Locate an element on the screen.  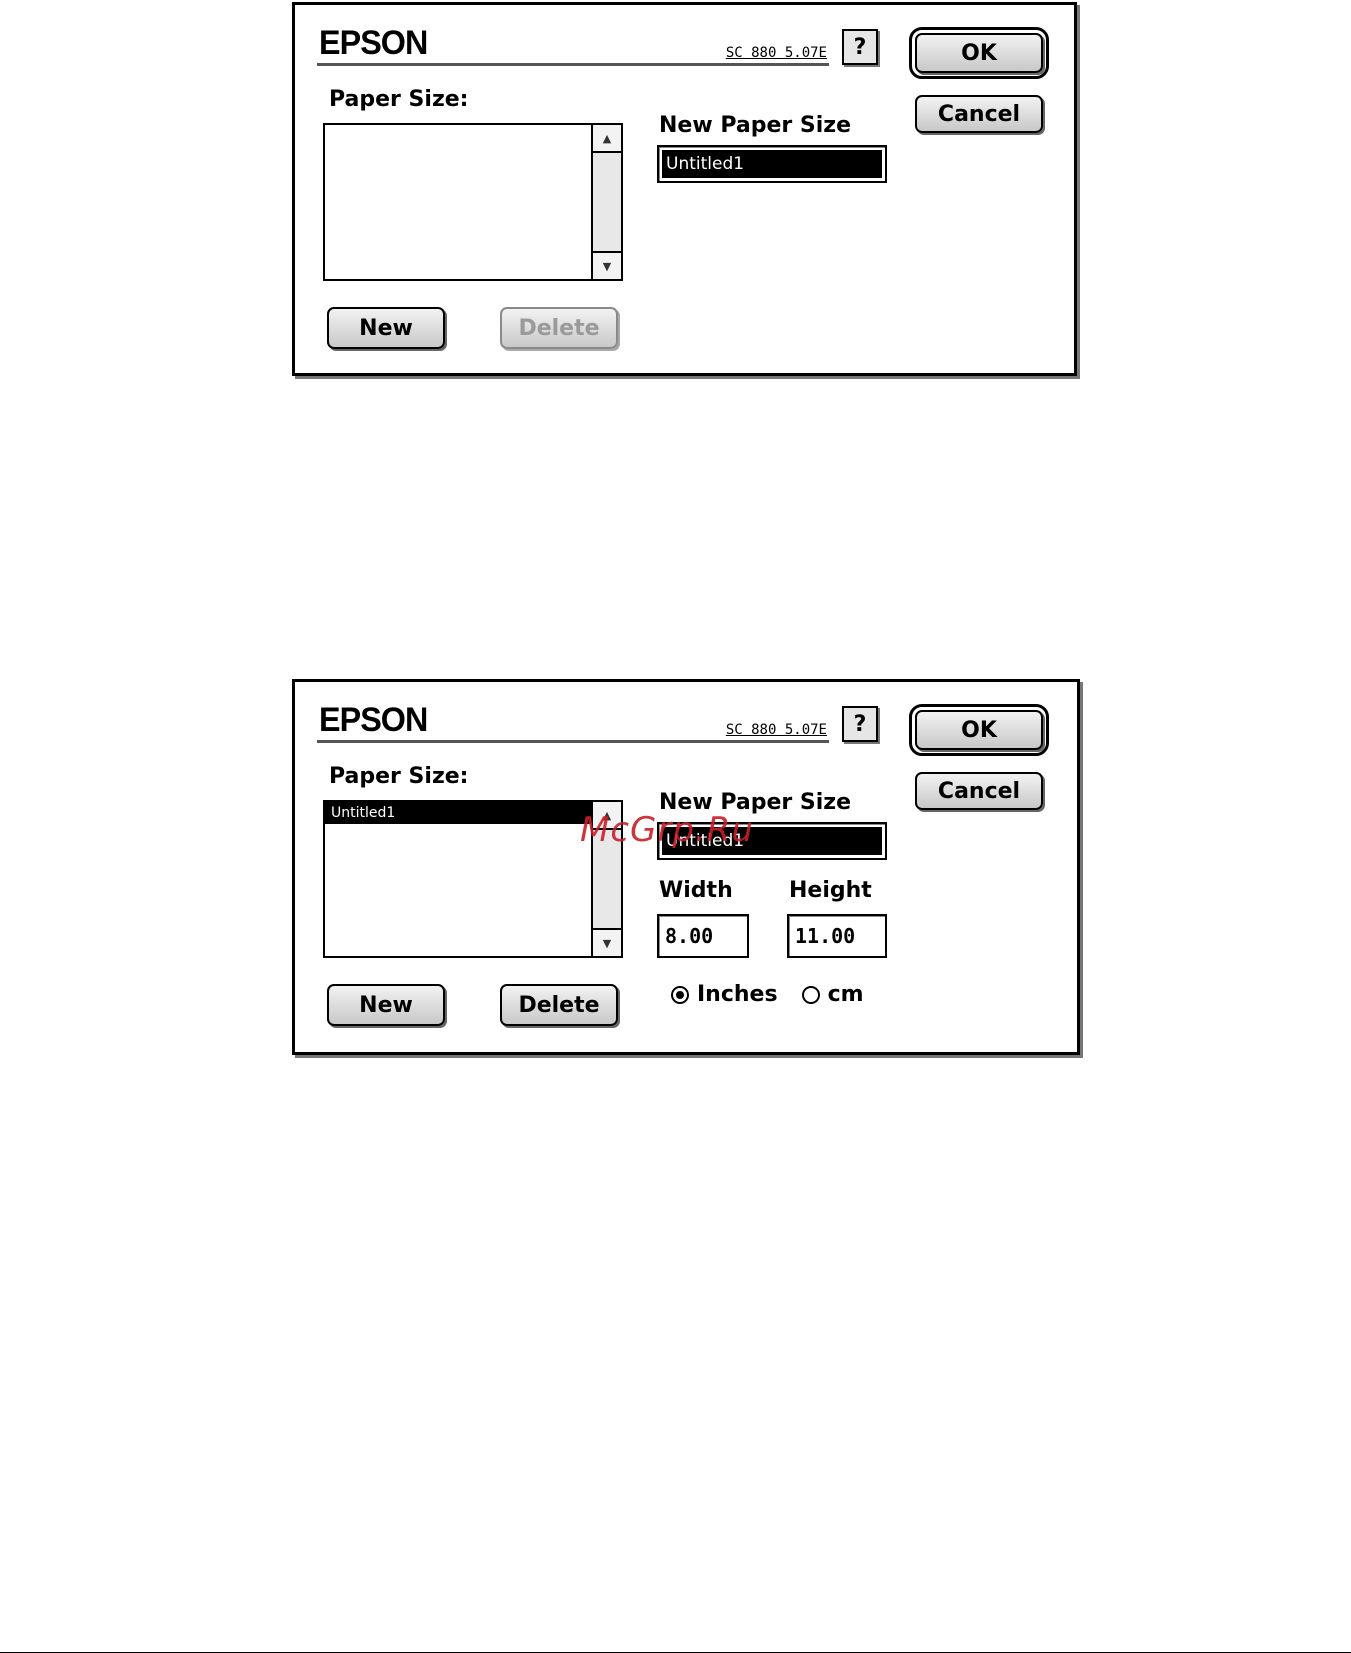
cm-label: cm is located at coordinates (846, 994).